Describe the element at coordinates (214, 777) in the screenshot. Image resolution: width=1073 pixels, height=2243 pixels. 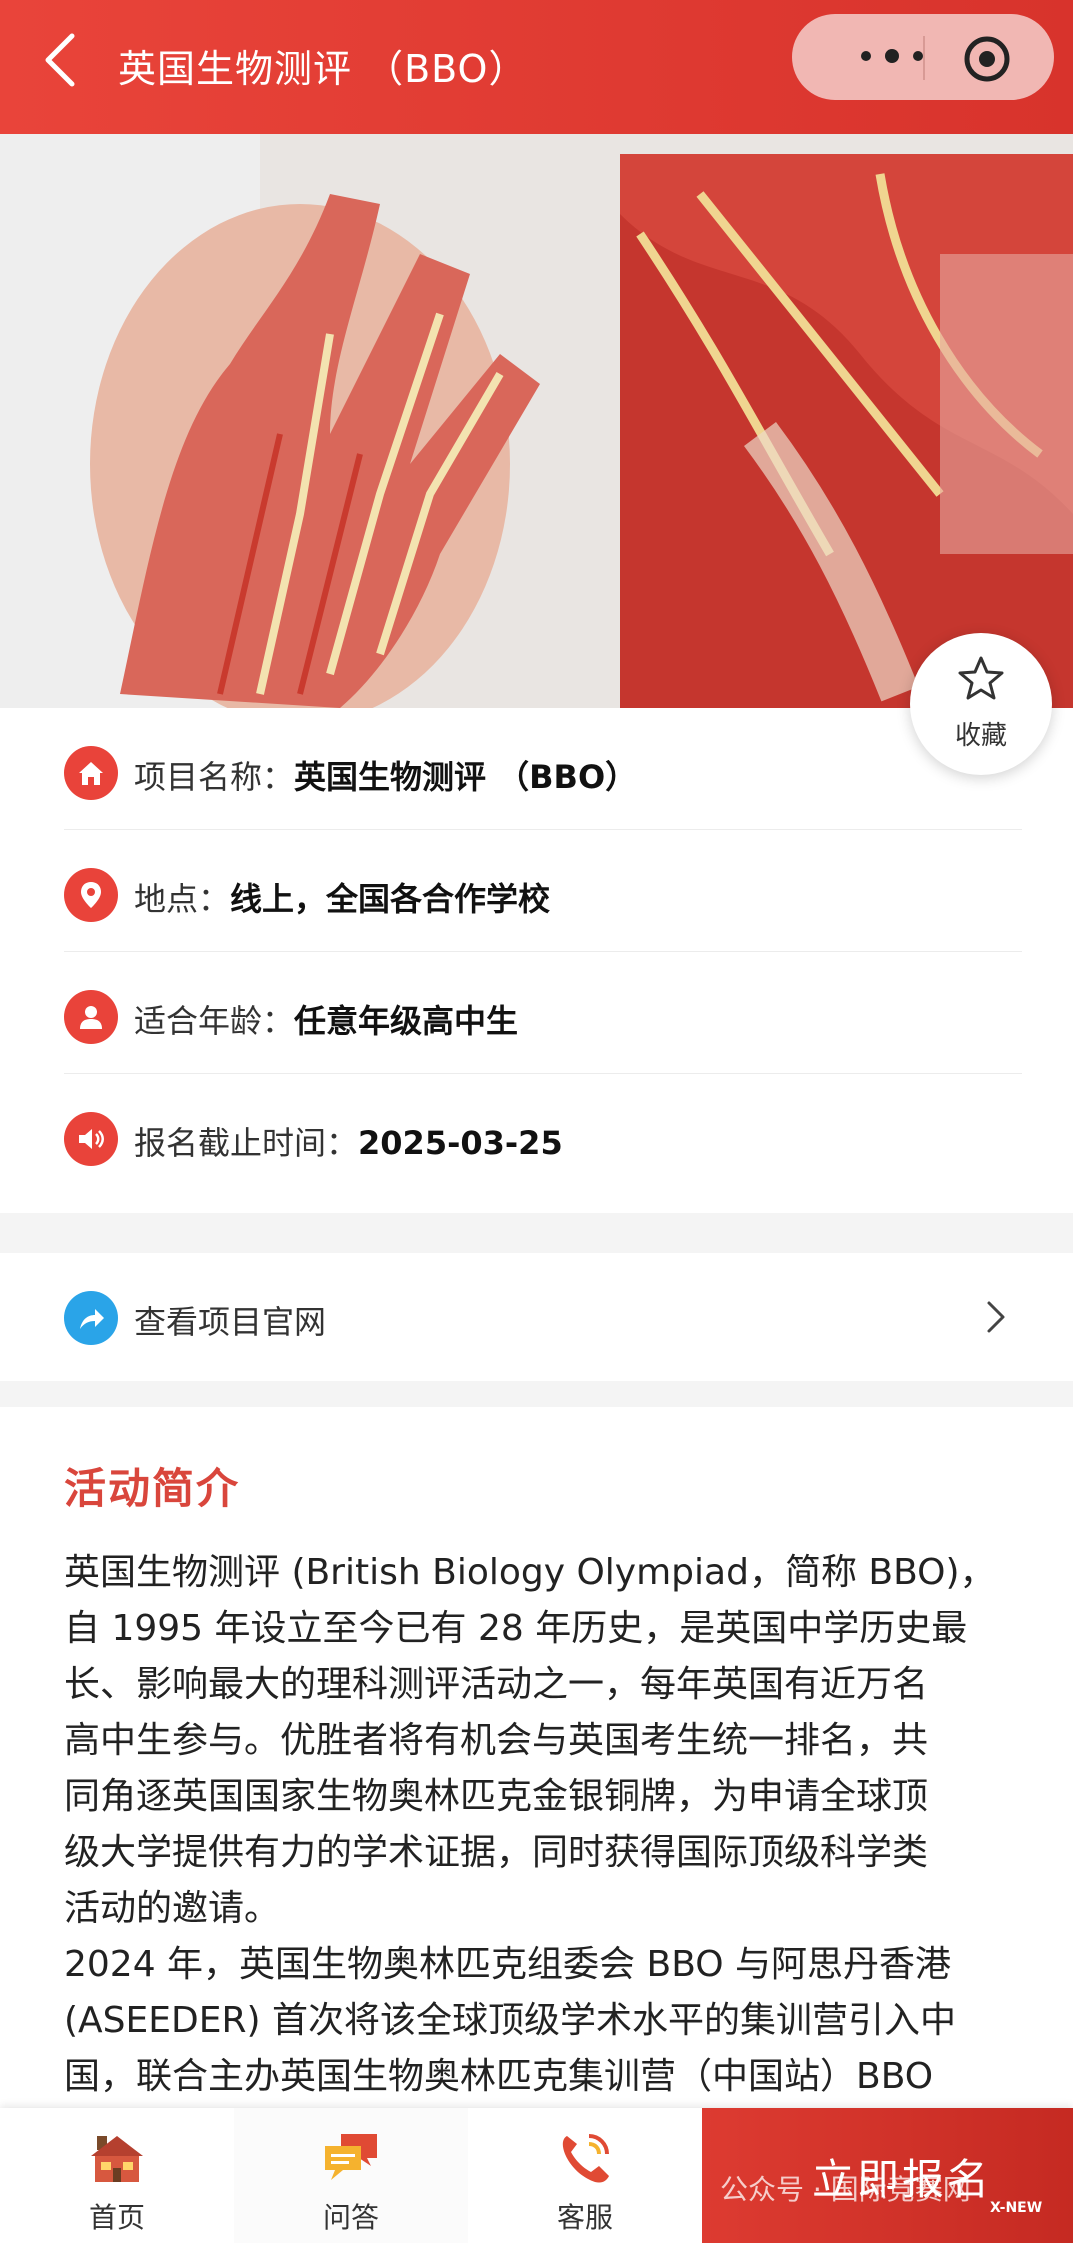
I see `info-label: 项目名称：` at that location.